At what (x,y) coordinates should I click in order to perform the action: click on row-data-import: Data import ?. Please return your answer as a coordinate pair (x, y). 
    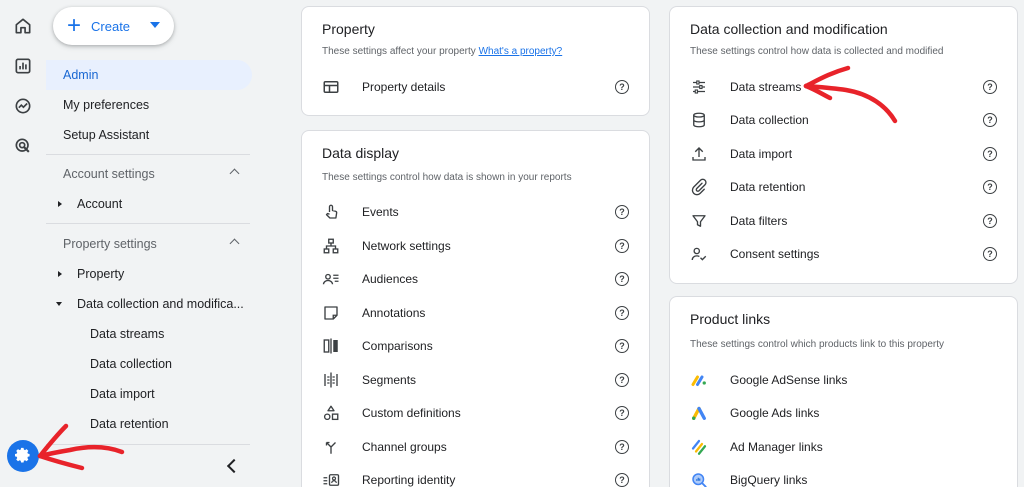
    Looking at the image, I should click on (843, 154).